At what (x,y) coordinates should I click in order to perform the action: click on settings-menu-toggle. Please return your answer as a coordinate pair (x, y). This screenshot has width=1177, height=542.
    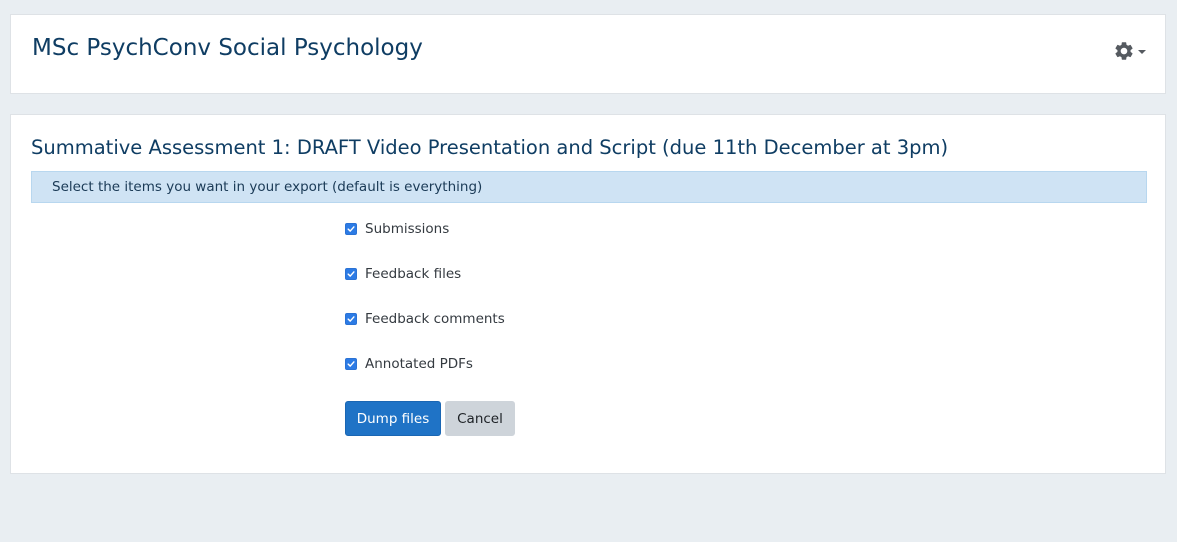
    Looking at the image, I should click on (1129, 51).